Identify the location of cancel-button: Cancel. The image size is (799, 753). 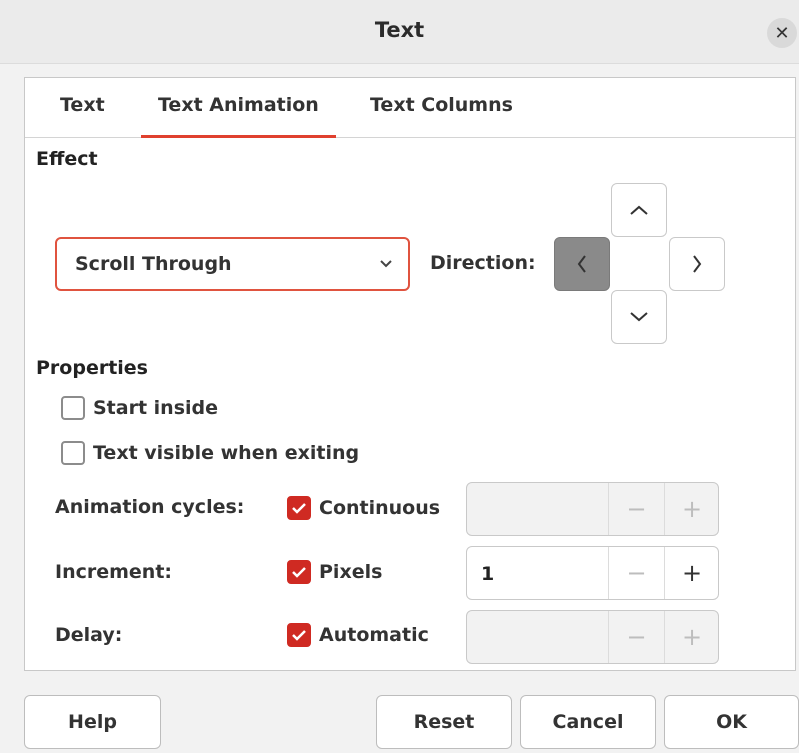
(588, 722).